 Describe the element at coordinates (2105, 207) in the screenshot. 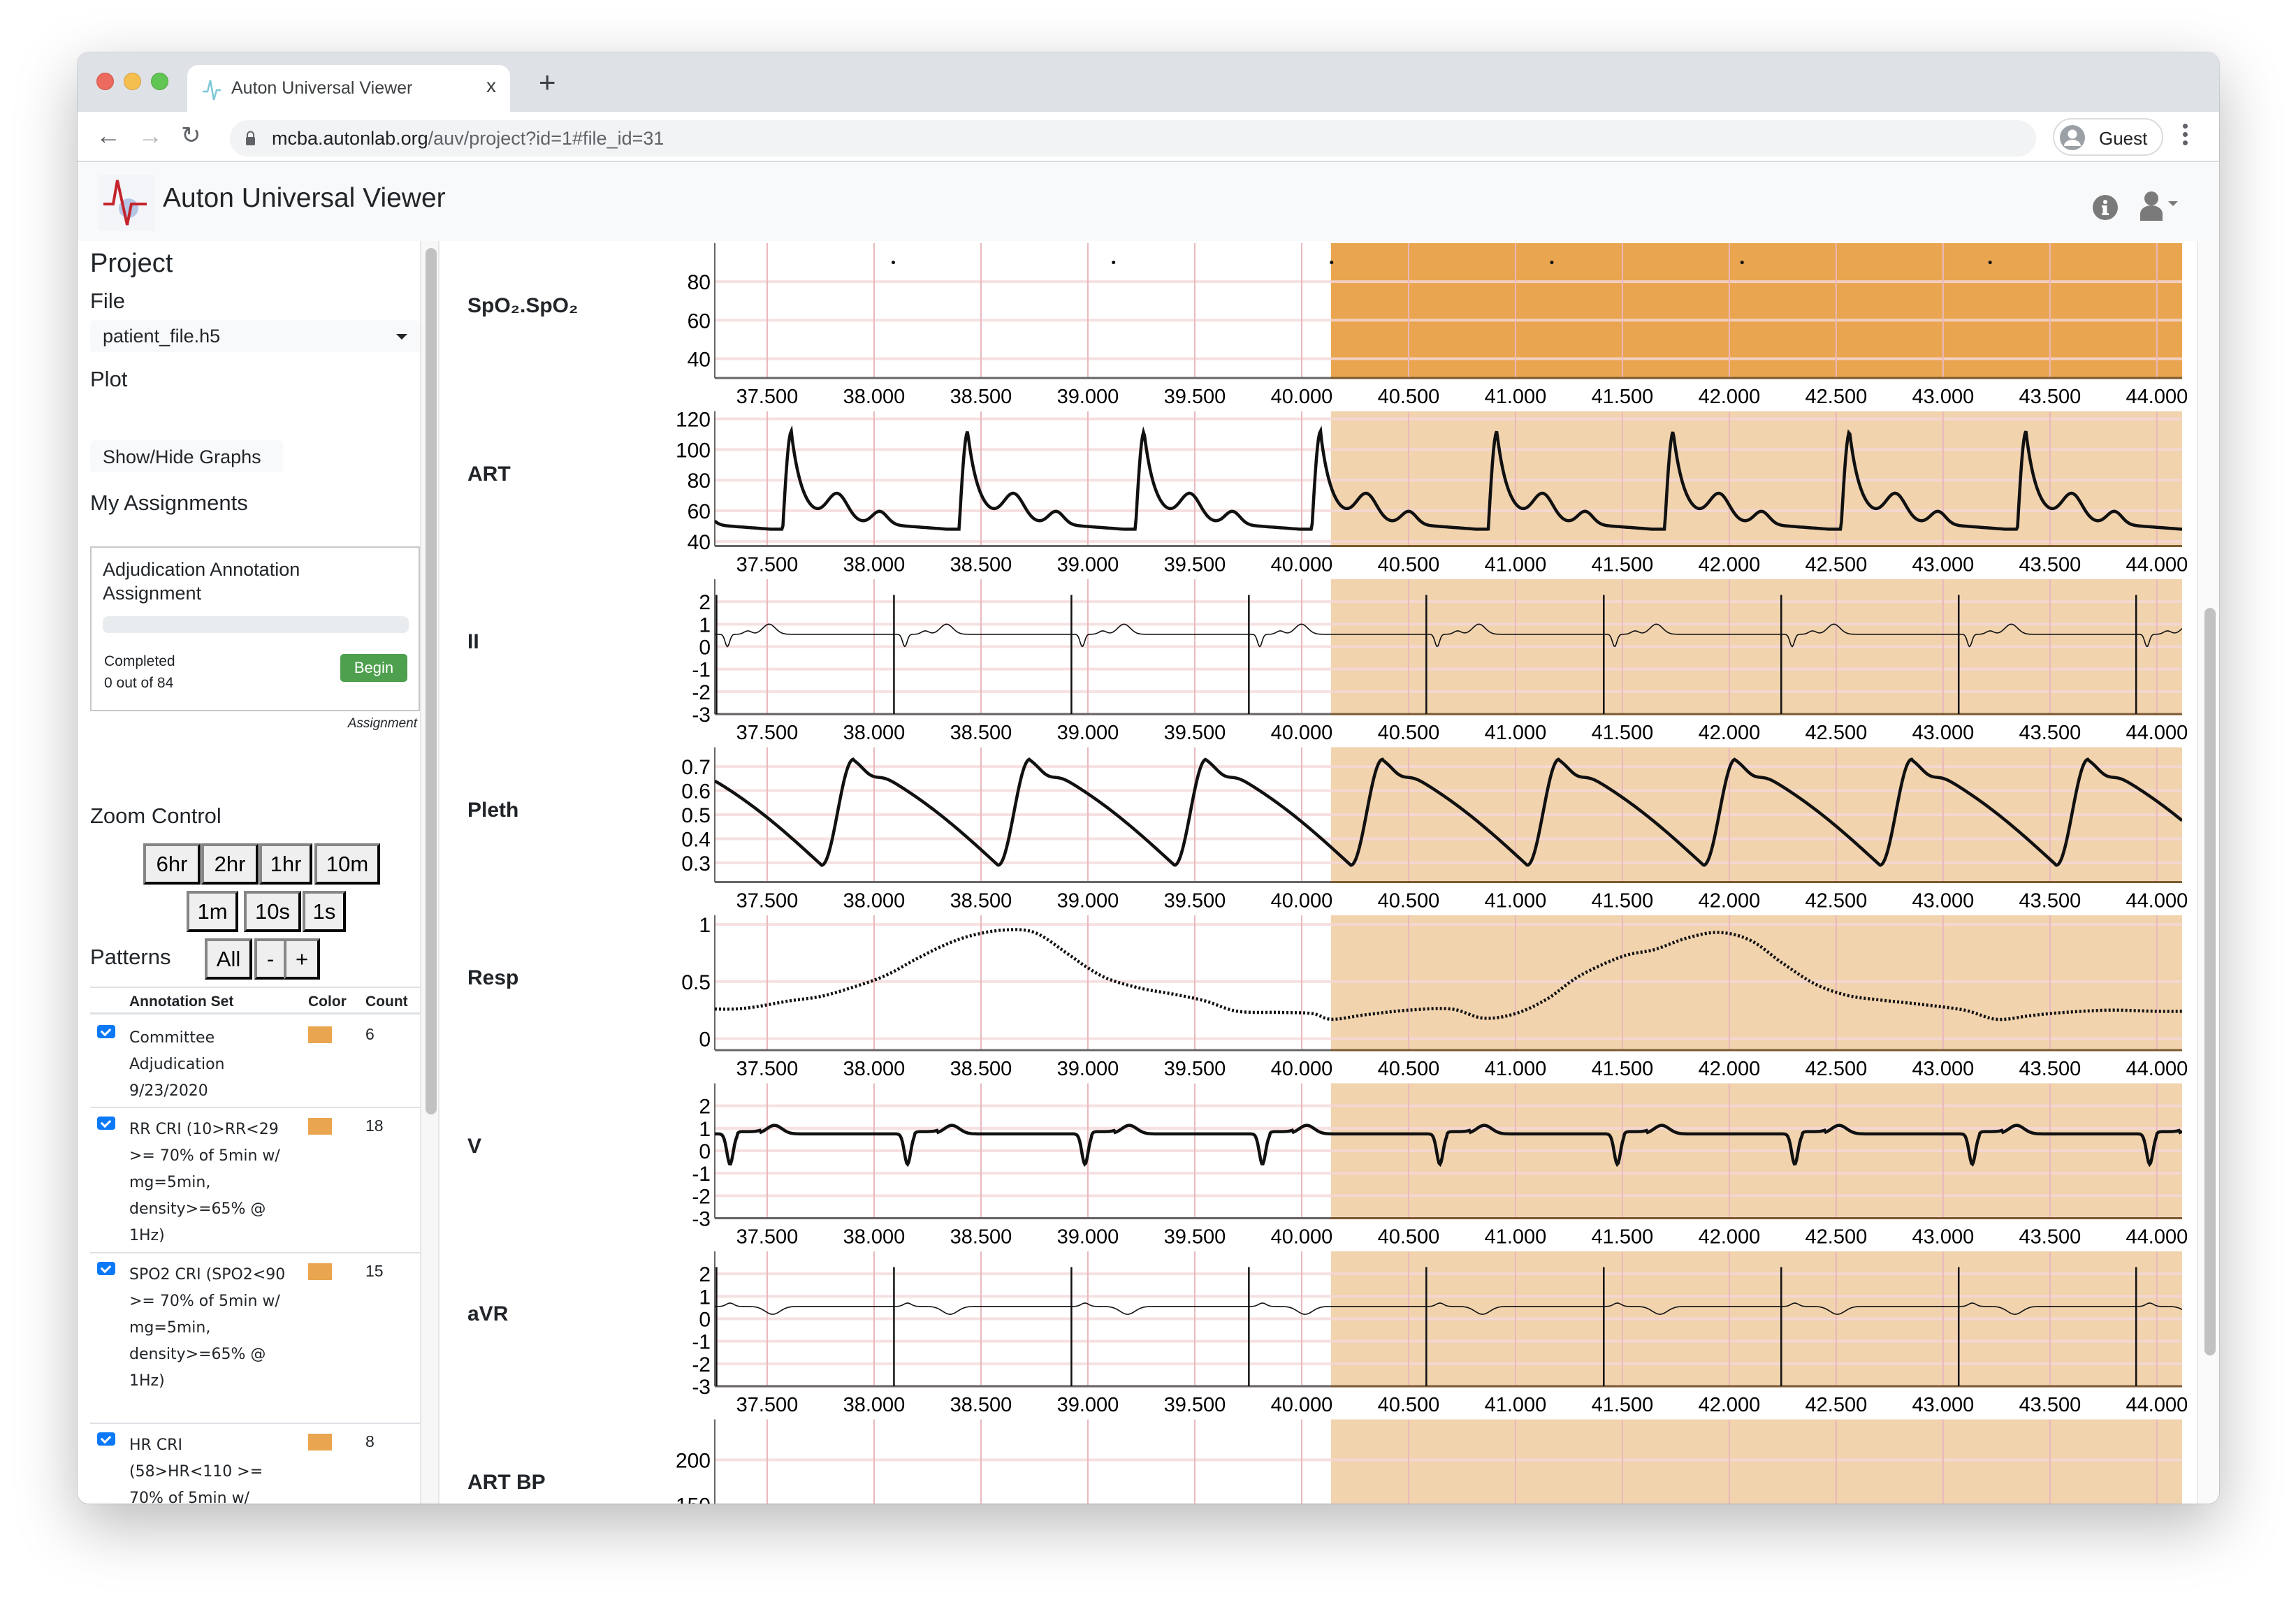

I see `info-icon` at that location.